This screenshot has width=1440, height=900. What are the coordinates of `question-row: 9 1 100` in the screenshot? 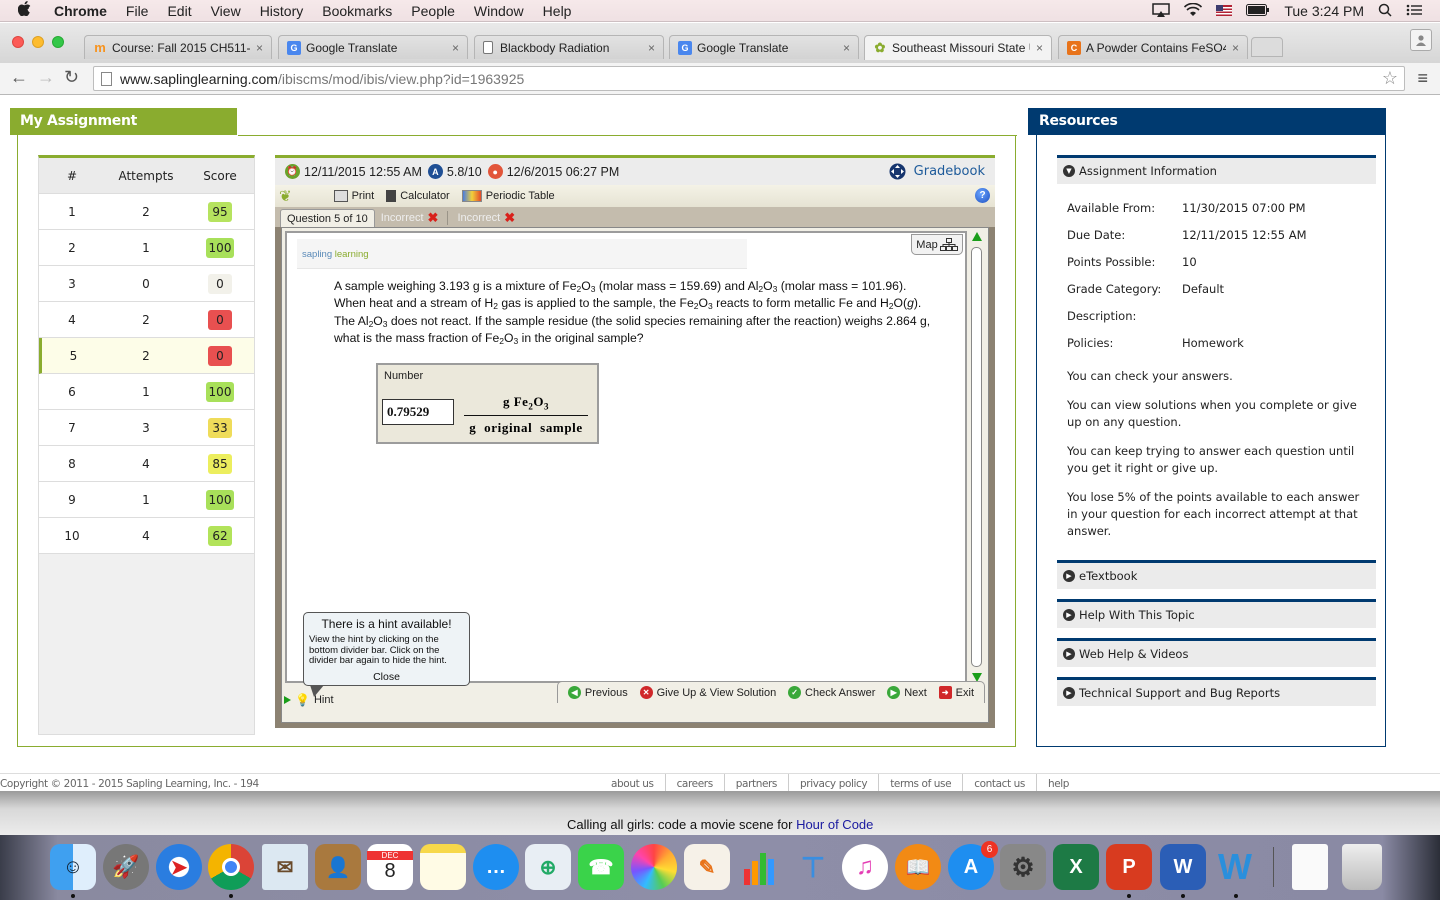 It's located at (146, 500).